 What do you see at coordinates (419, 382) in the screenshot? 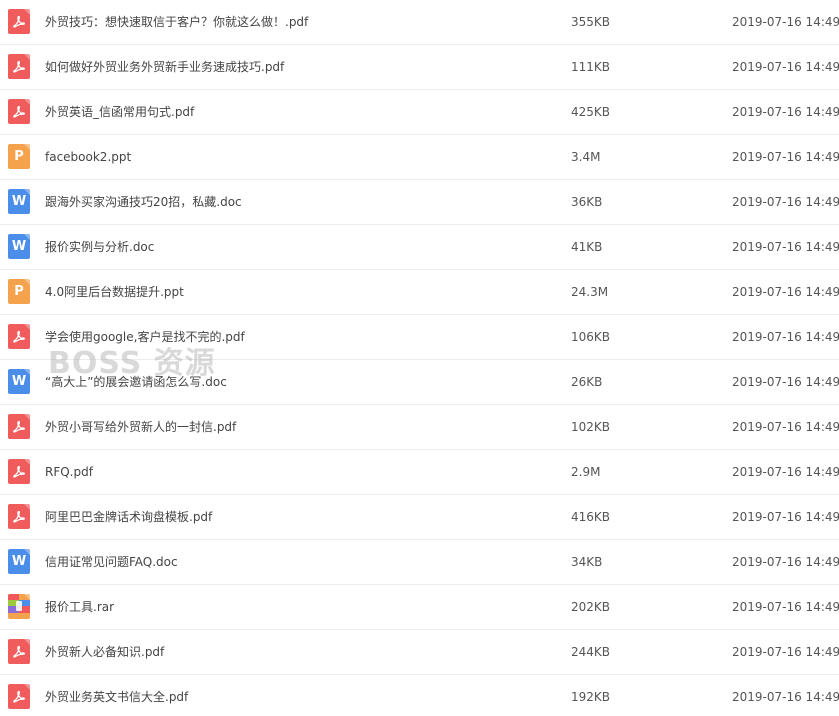
I see `file-row: W “高大上”的展会邀请函怎么写.doc 26KB 2019-07-16 14:49` at bounding box center [419, 382].